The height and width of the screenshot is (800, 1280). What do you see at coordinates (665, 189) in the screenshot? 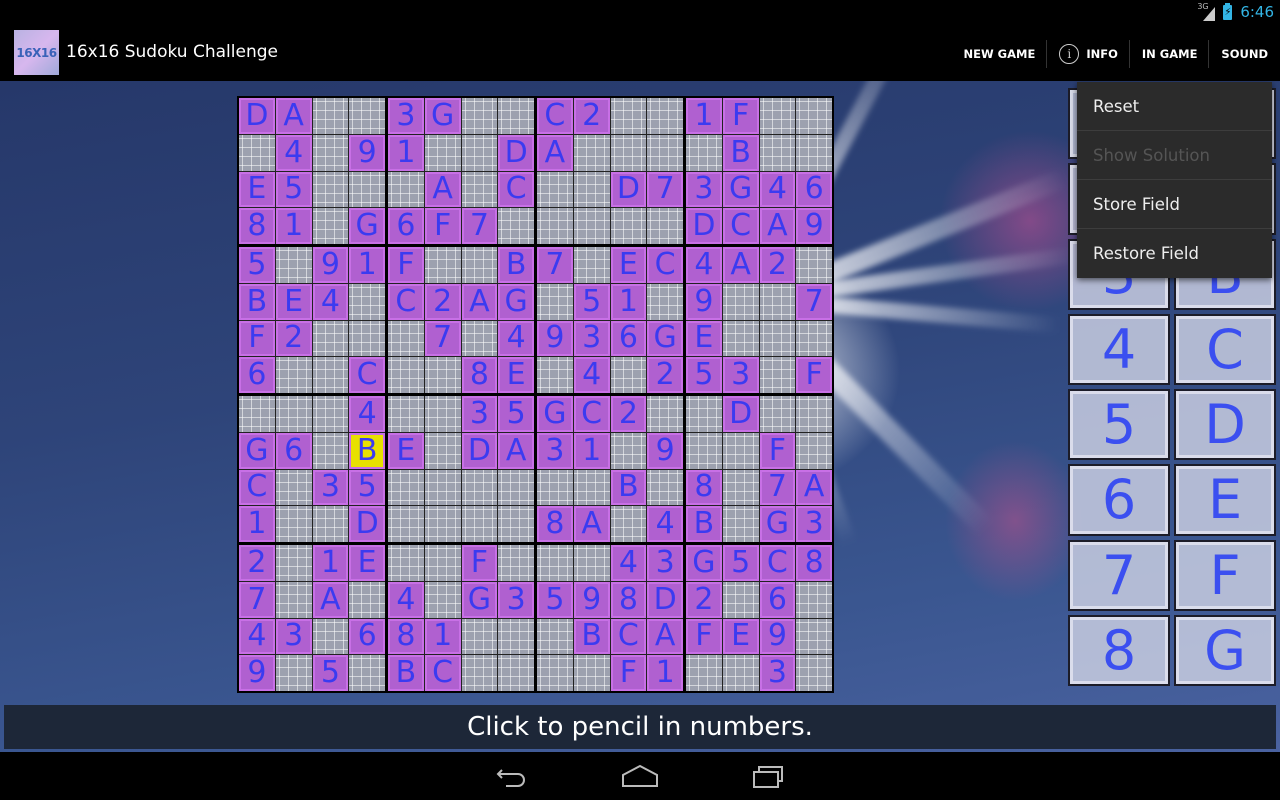
I see `board-cell: 7` at bounding box center [665, 189].